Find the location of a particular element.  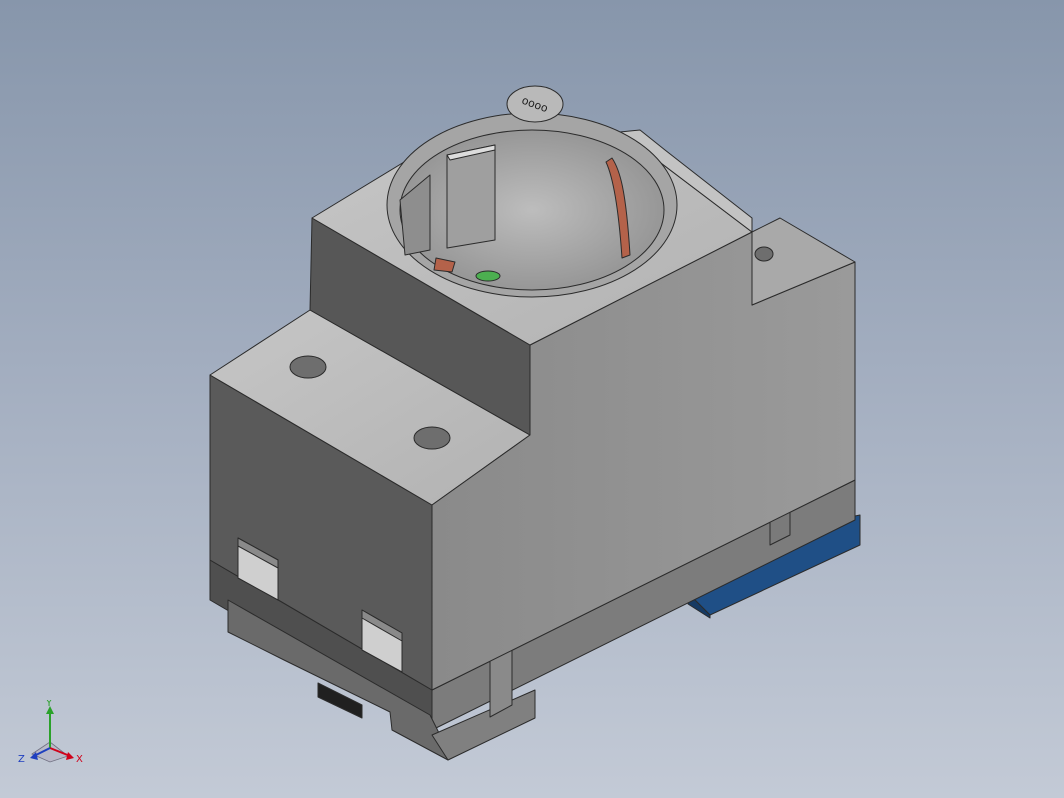

y-axis-label: Y is located at coordinates (49, 704).